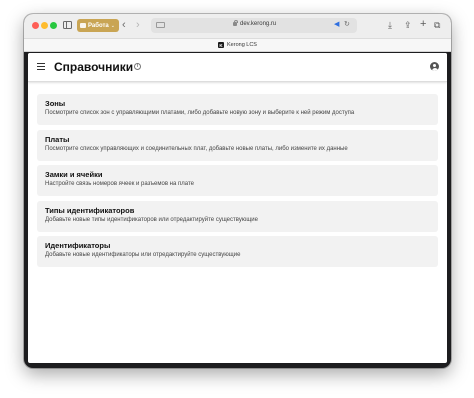 The width and height of the screenshot is (474, 398). What do you see at coordinates (94, 67) in the screenshot?
I see `page-title: Справочники` at bounding box center [94, 67].